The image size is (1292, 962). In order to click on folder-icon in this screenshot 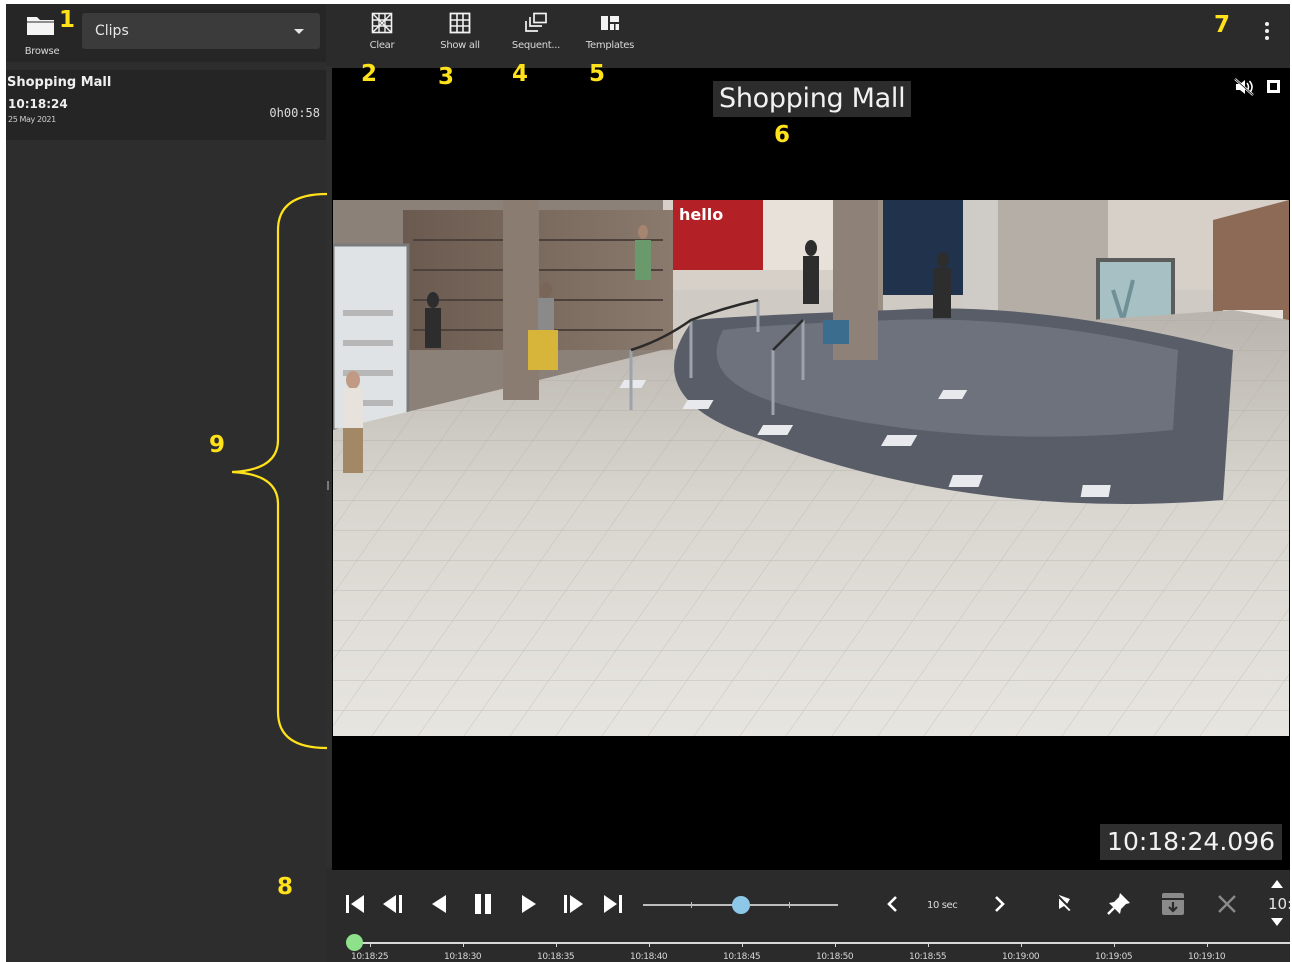, I will do `click(40, 26)`.